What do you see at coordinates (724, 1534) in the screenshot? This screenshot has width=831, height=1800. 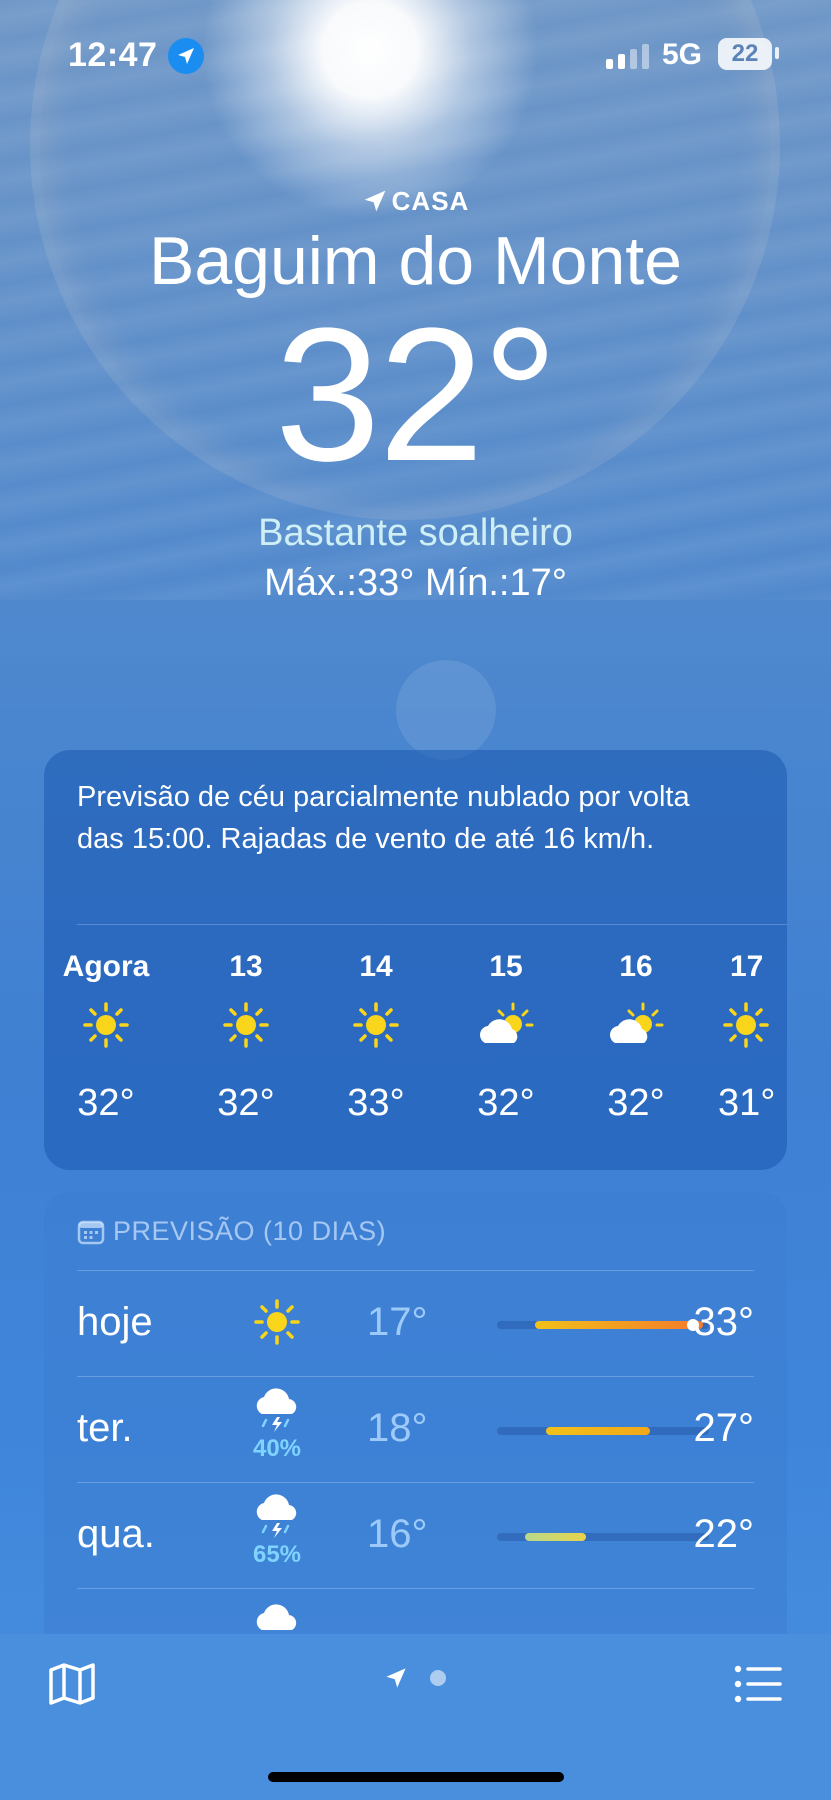 I see `high-temperature: 22°` at bounding box center [724, 1534].